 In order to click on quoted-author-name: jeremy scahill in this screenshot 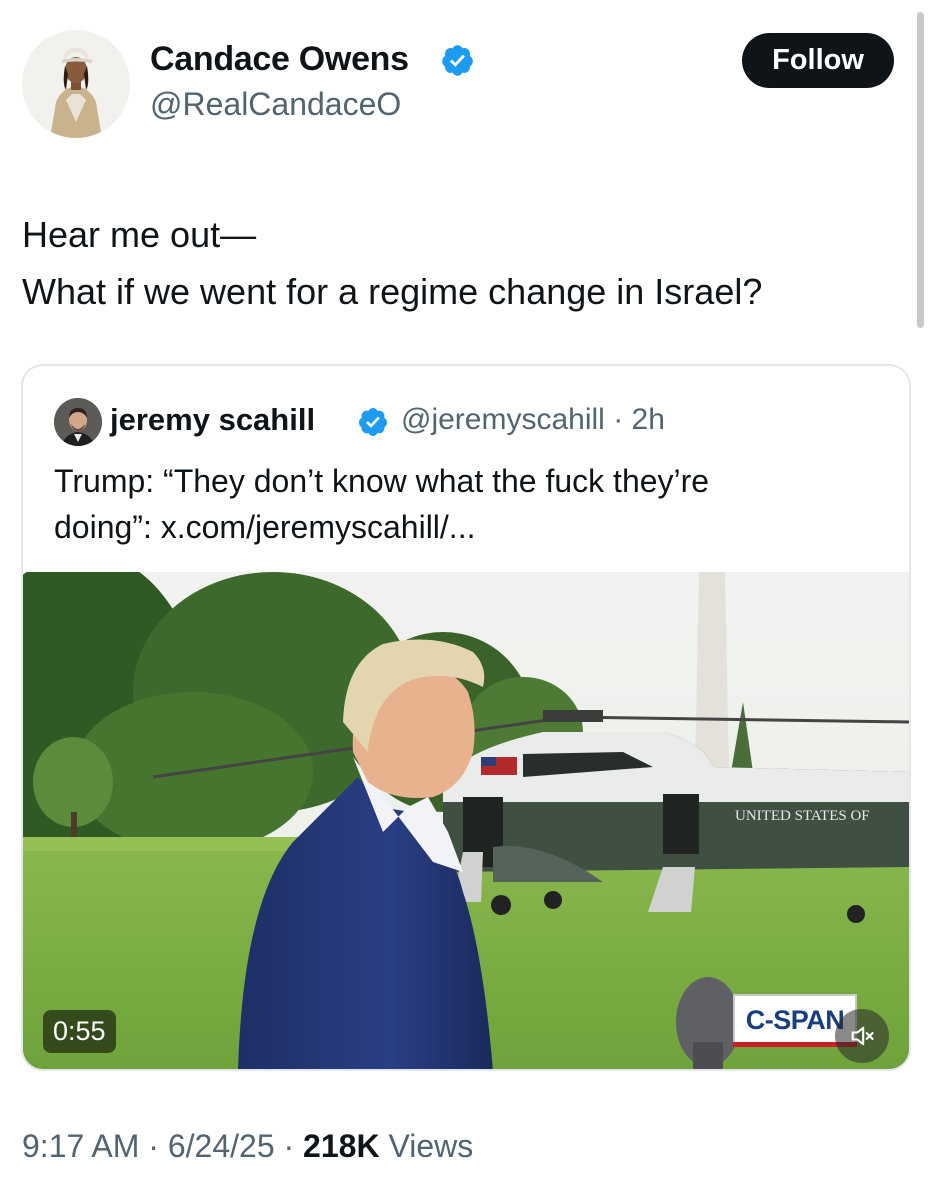, I will do `click(212, 420)`.